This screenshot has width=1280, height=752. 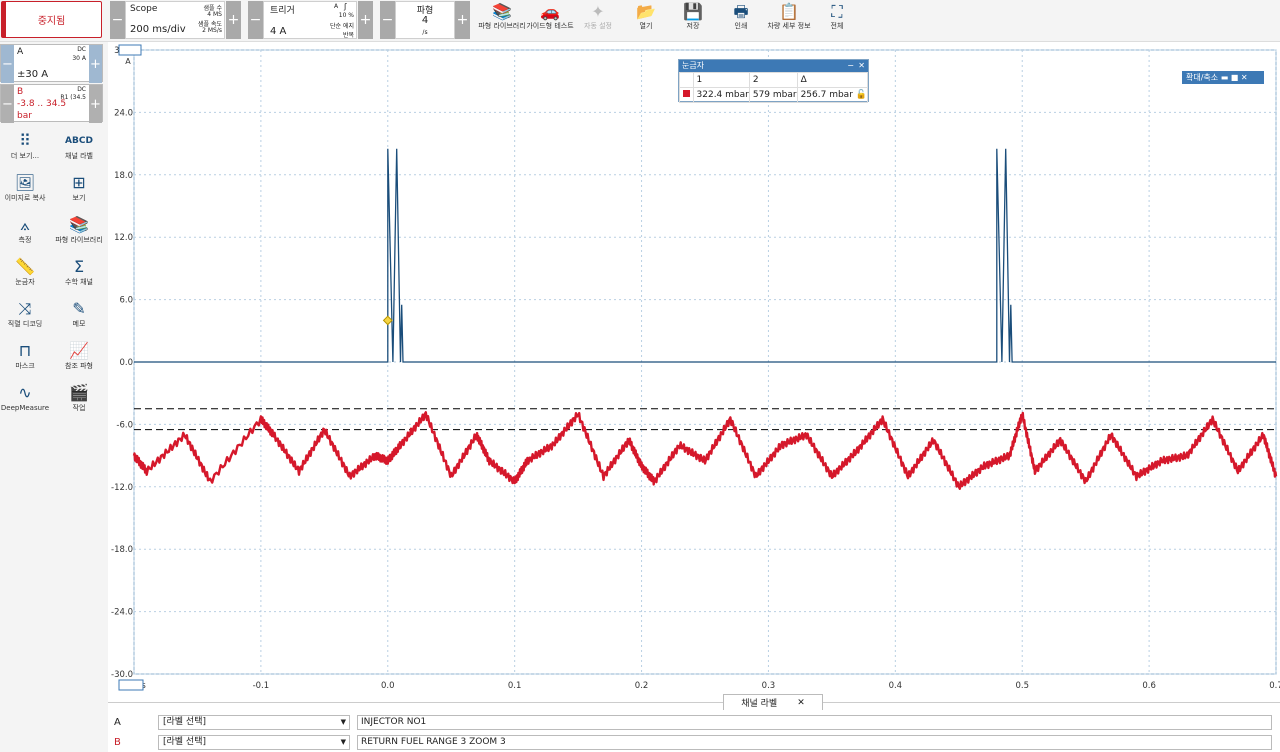 I want to click on y-tick-label: 12.0, so click(x=123, y=238).